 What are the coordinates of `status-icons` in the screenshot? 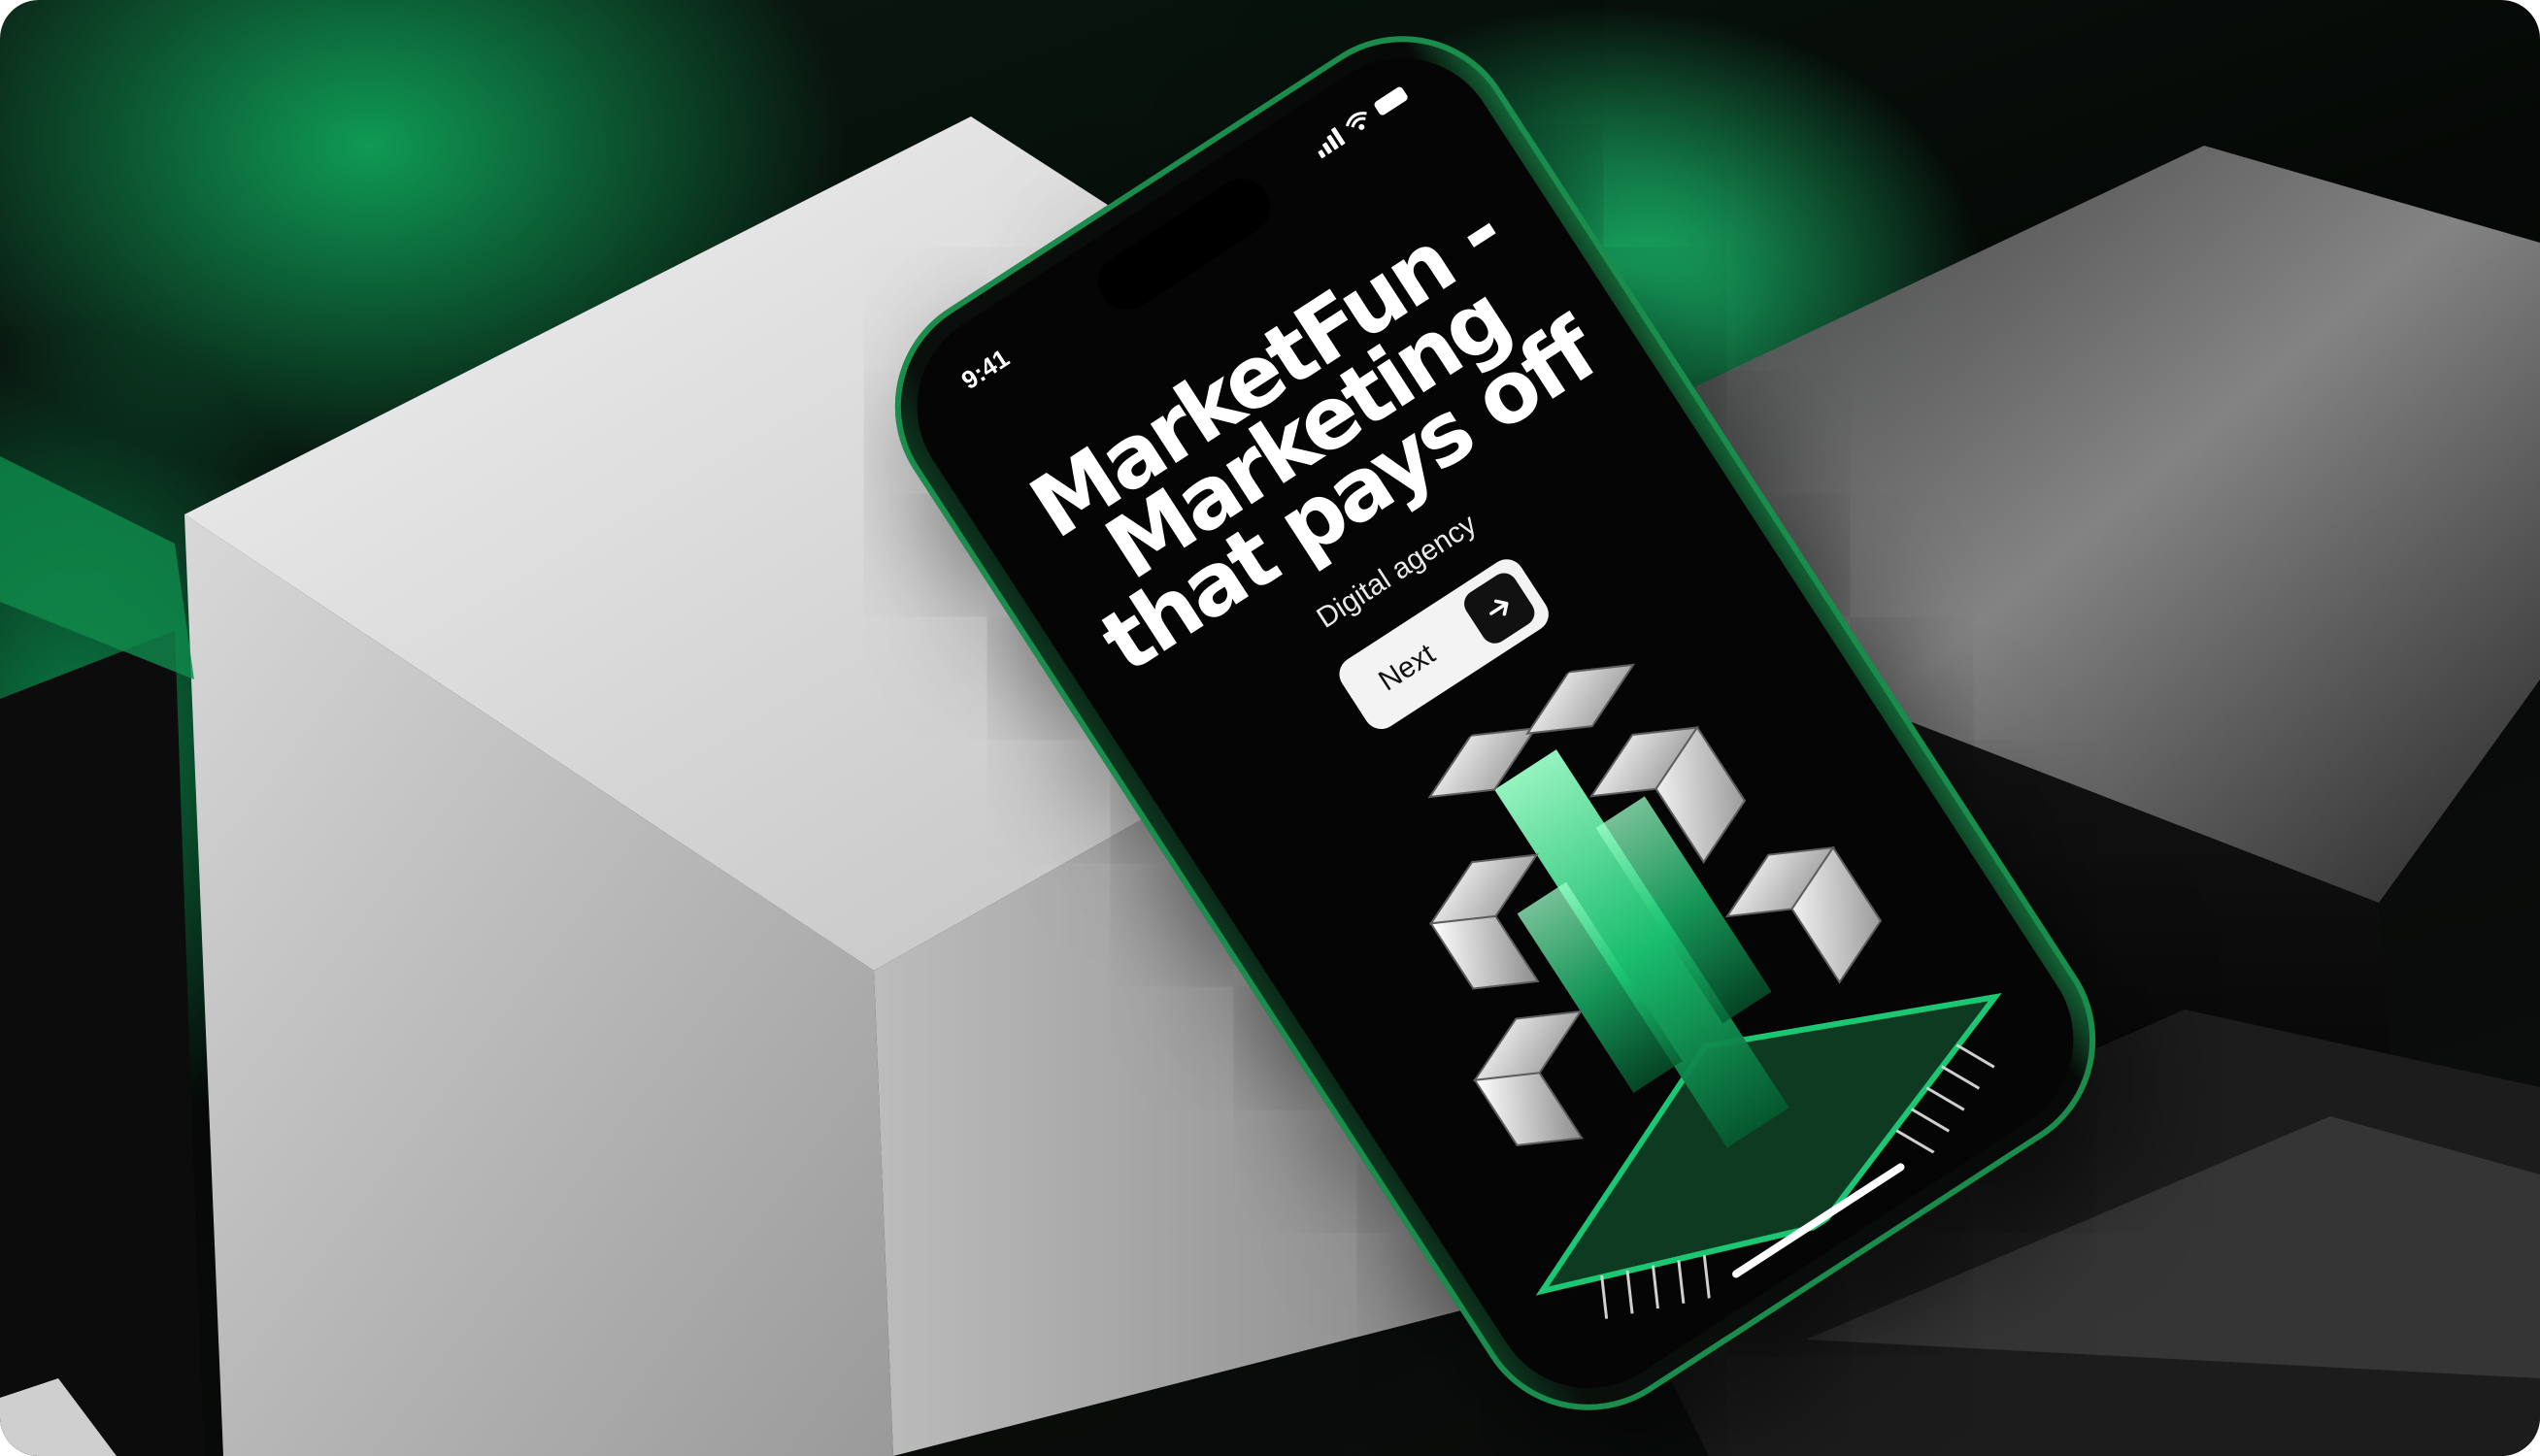 It's located at (1360, 121).